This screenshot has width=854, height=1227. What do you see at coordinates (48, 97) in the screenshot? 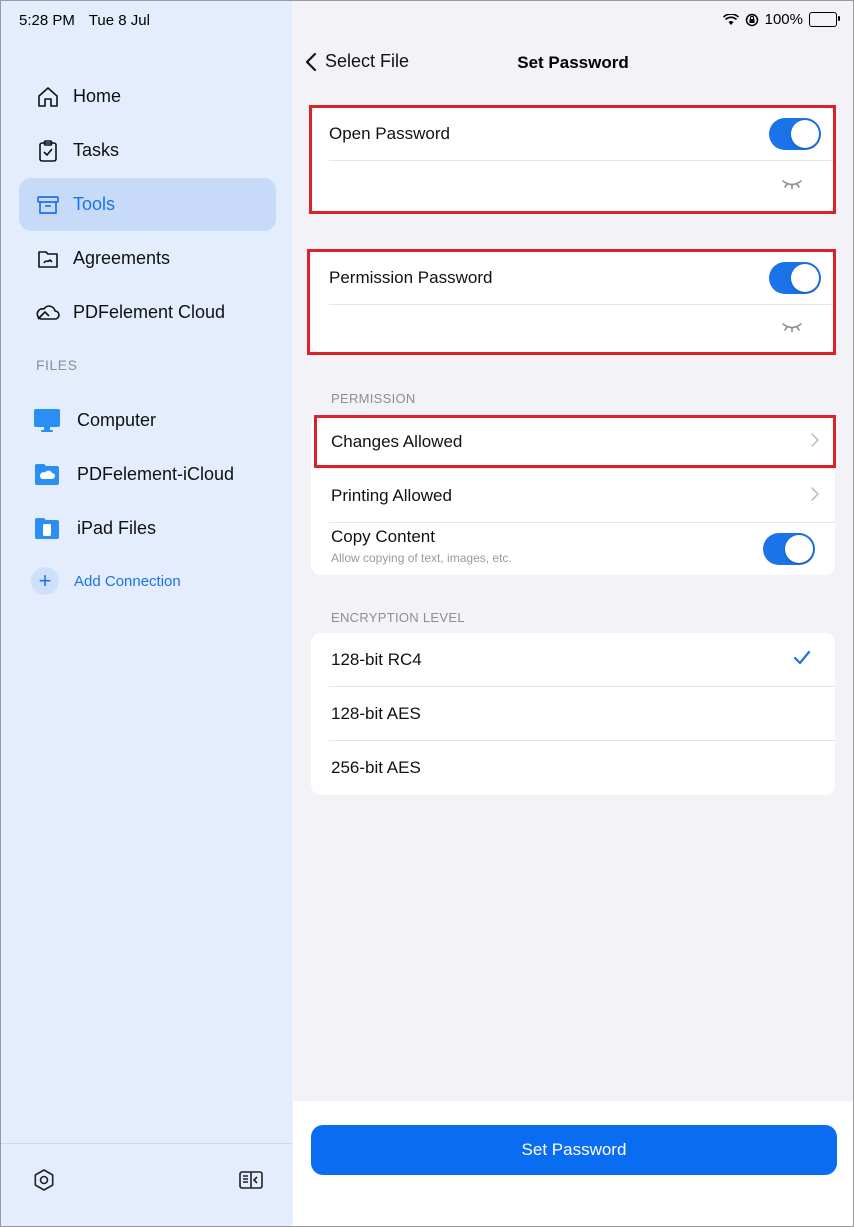
I see `home-icon` at bounding box center [48, 97].